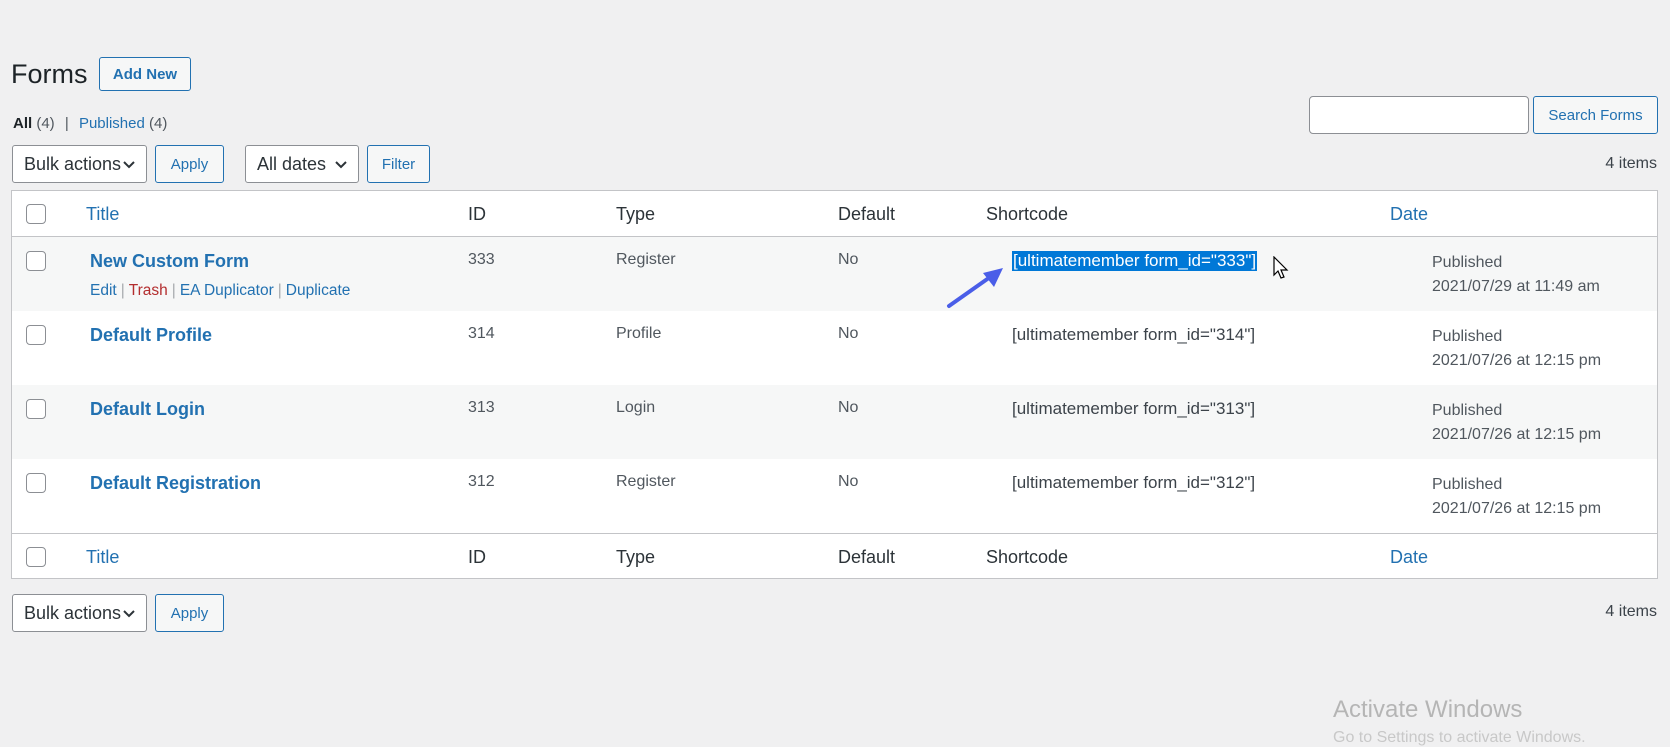 Image resolution: width=1670 pixels, height=747 pixels. What do you see at coordinates (1516, 286) in the screenshot?
I see `row-date-value: 2021/07/29 at 11:49 am` at bounding box center [1516, 286].